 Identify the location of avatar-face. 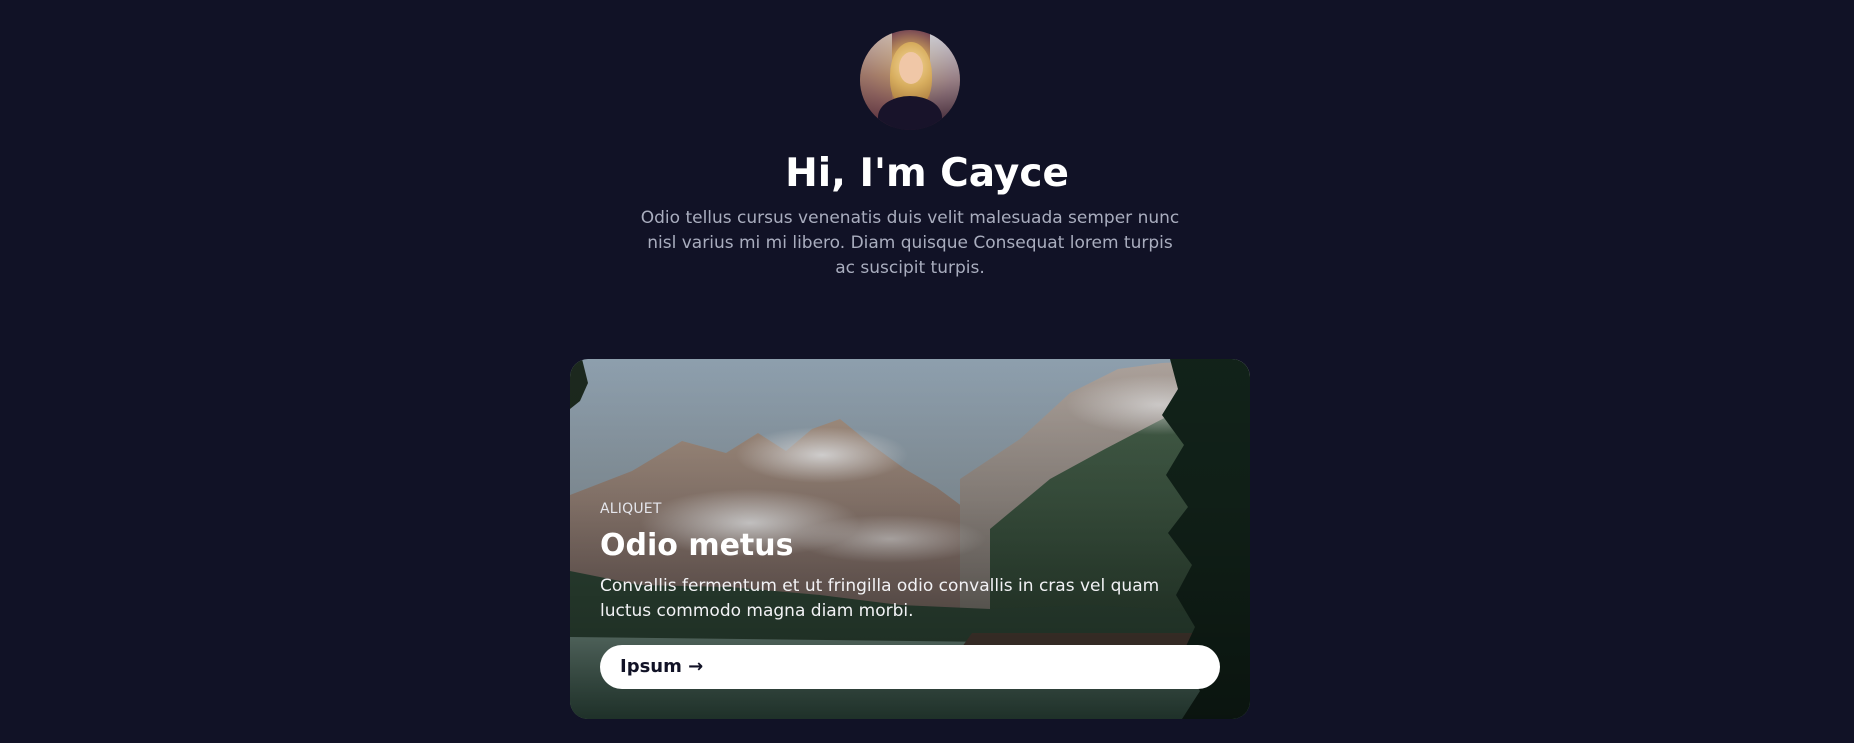
(911, 68).